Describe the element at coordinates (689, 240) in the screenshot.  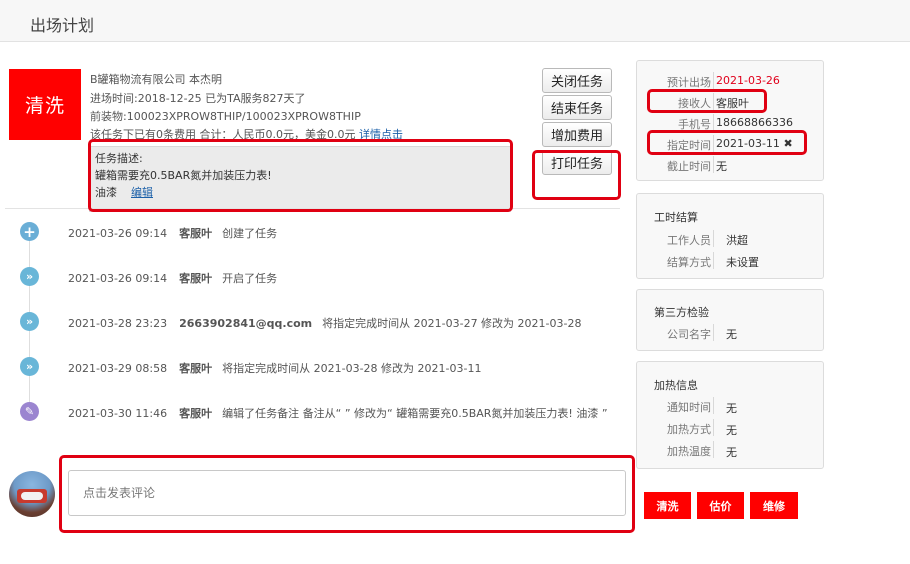
I see `worker-label: 工作人员` at that location.